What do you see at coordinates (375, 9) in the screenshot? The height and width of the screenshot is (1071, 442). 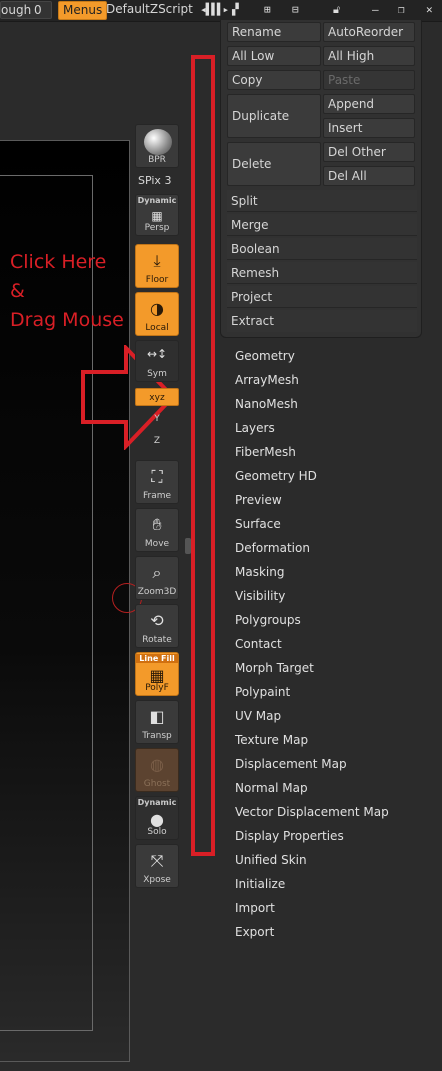 I see `minimize-icon: —` at bounding box center [375, 9].